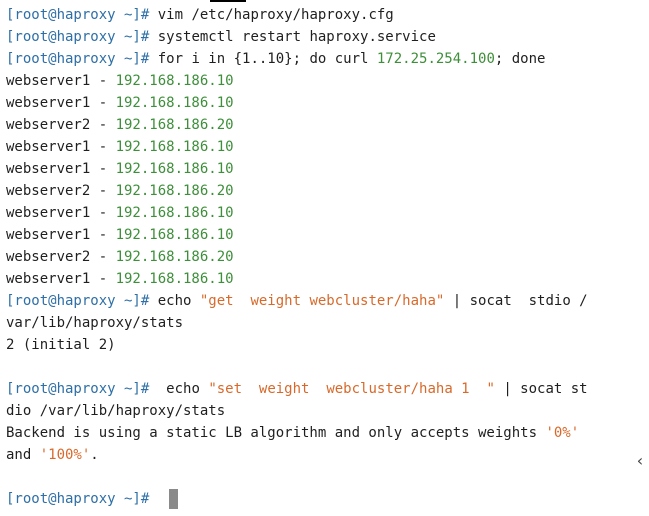  Describe the element at coordinates (516, 301) in the screenshot. I see `command-text: | socat stdio /` at that location.